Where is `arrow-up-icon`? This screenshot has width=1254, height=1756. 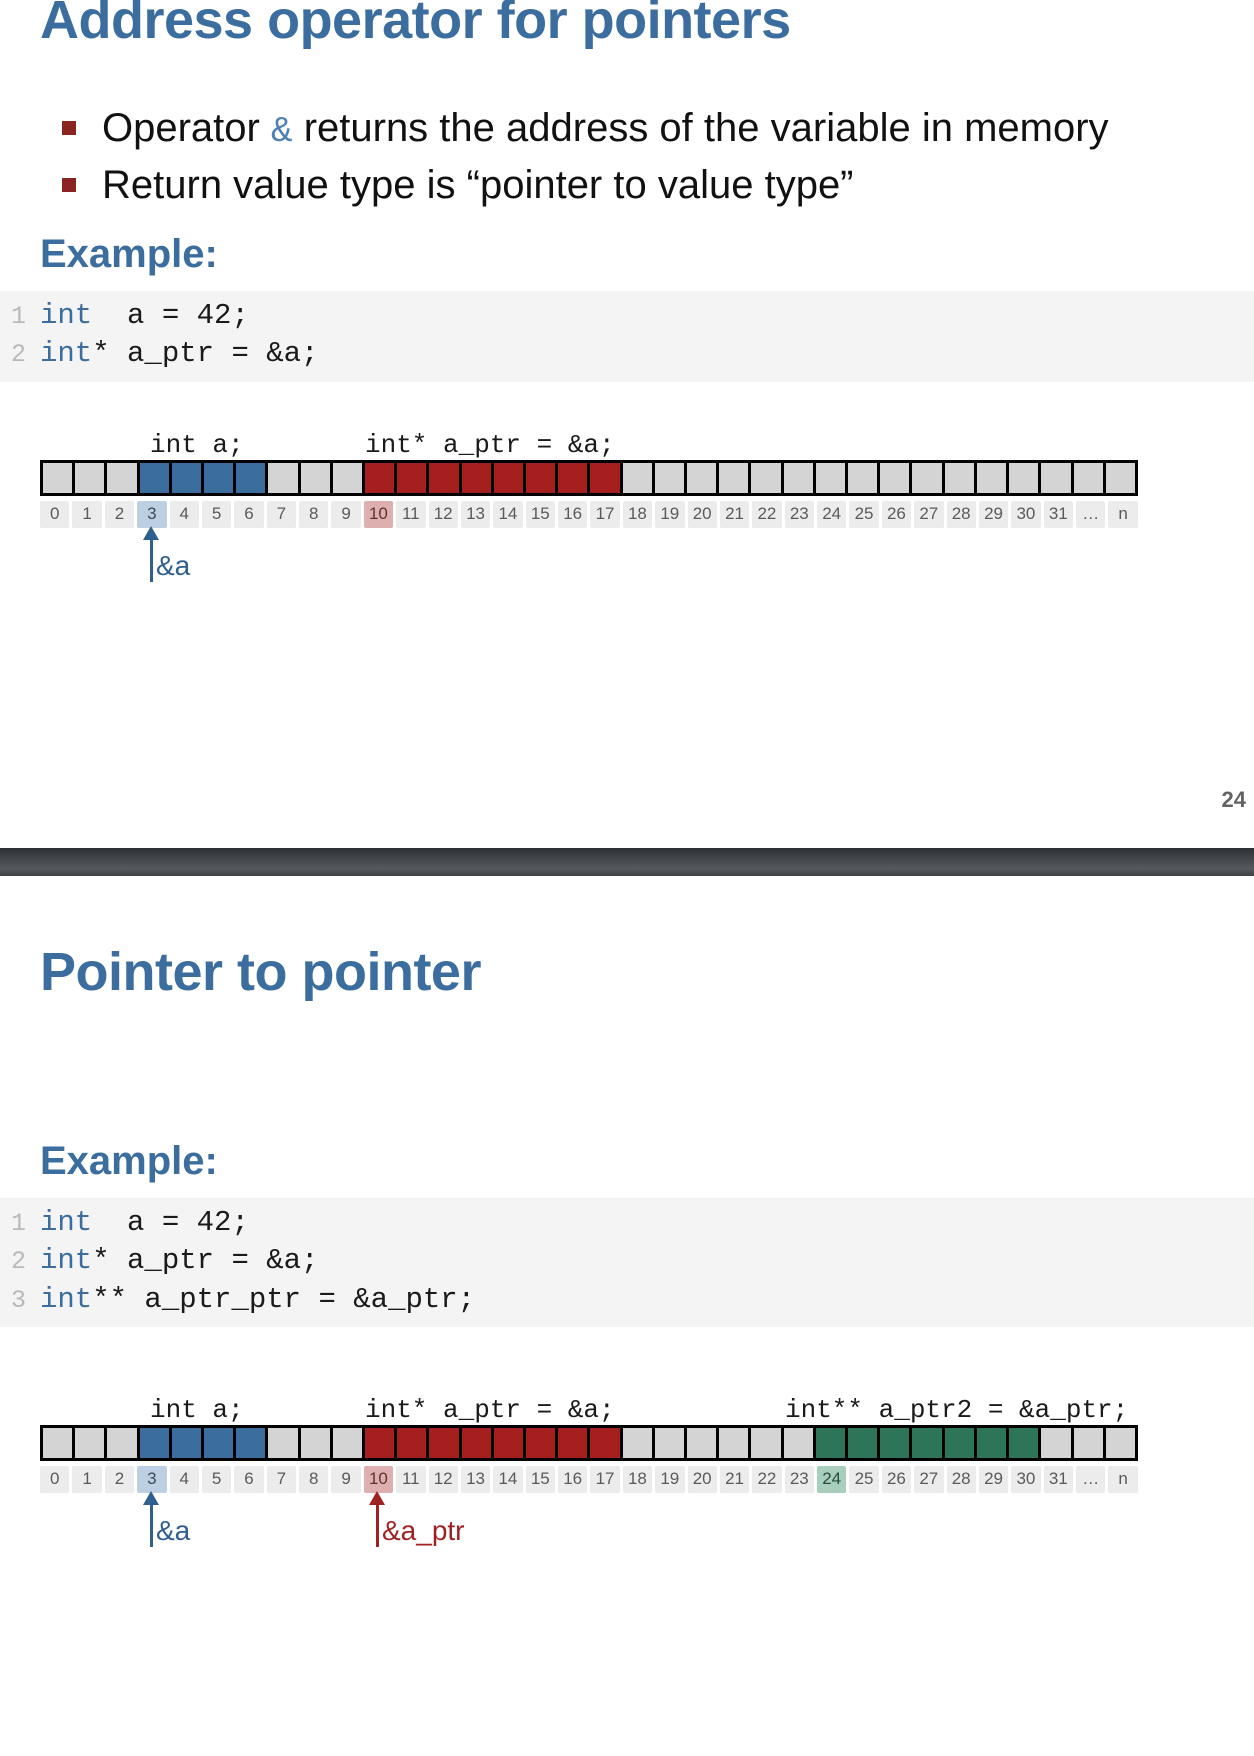
arrow-up-icon is located at coordinates (377, 1519).